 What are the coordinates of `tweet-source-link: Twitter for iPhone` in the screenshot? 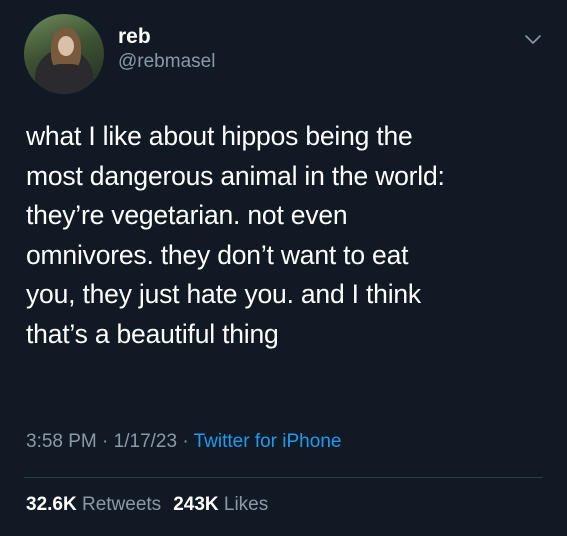 It's located at (268, 441).